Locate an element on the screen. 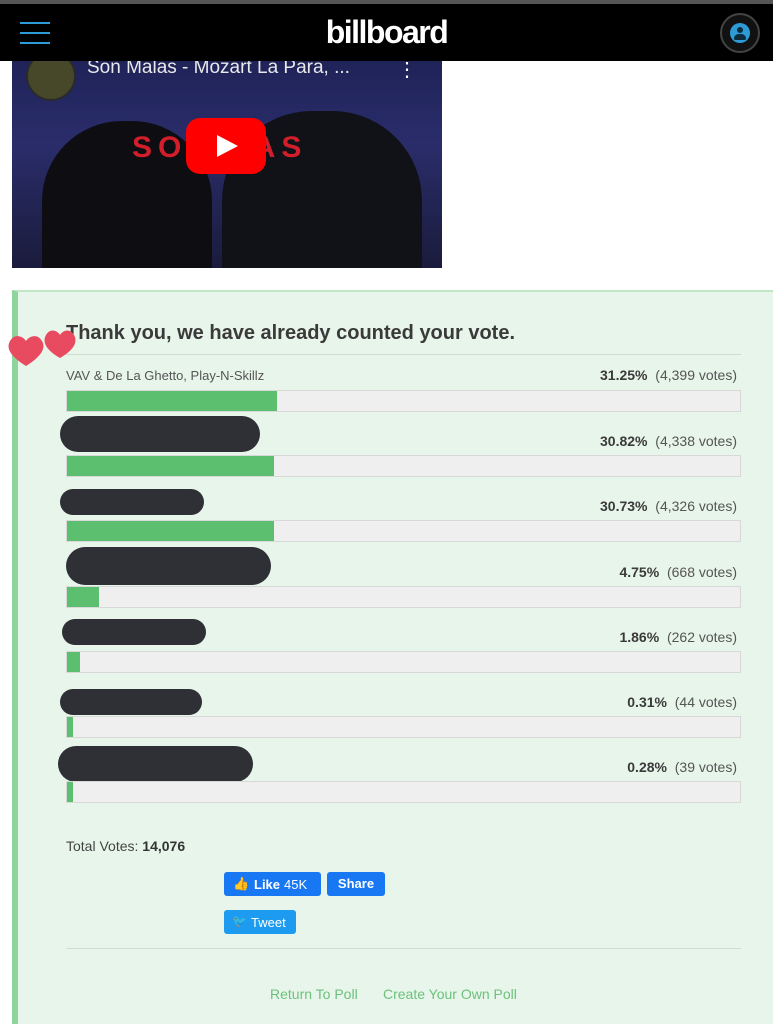 The image size is (773, 1024). total-votes: Total Votes: 14,076 is located at coordinates (126, 846).